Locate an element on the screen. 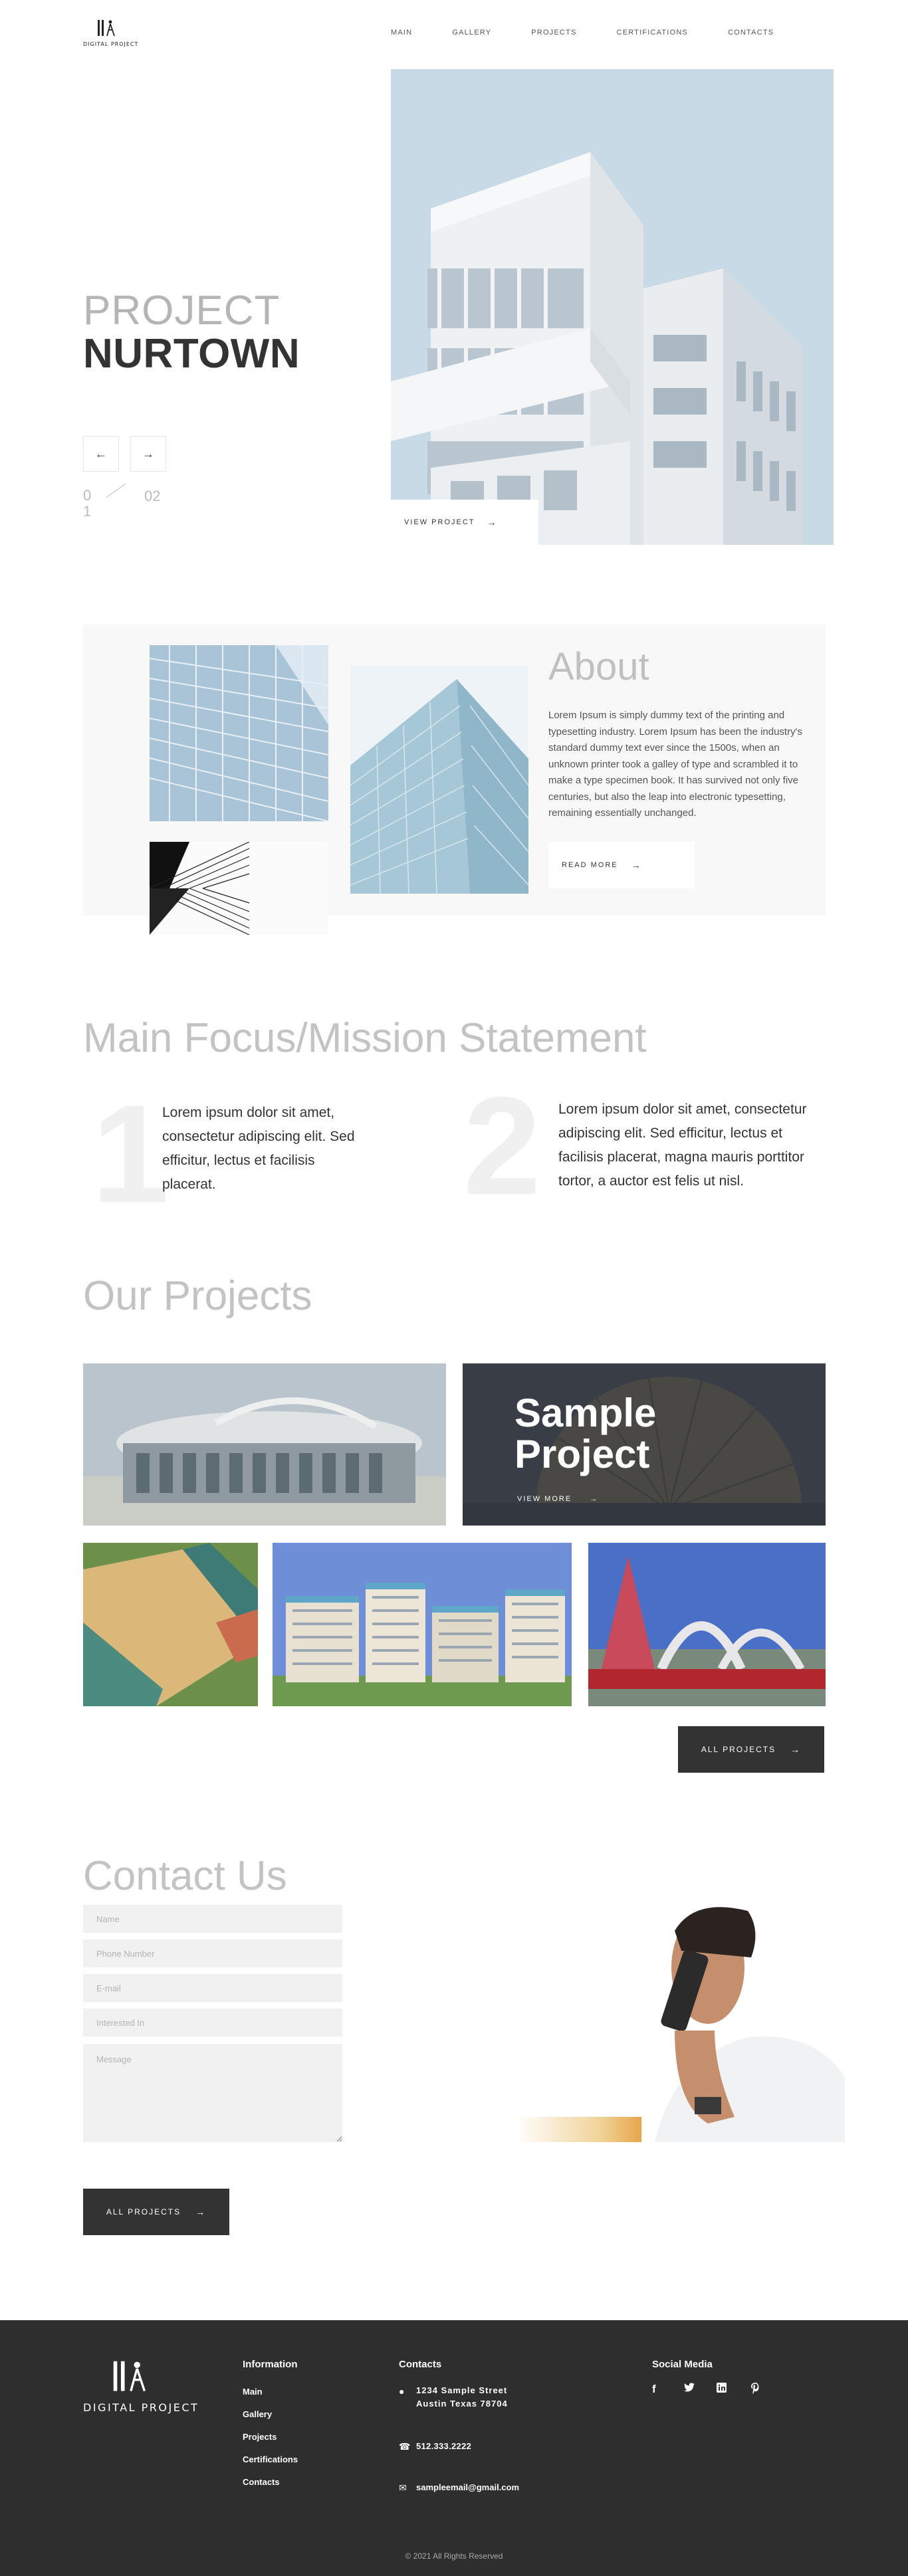 This screenshot has width=908, height=2576. footer-logo: DIGITAL PROJECT is located at coordinates (140, 2389).